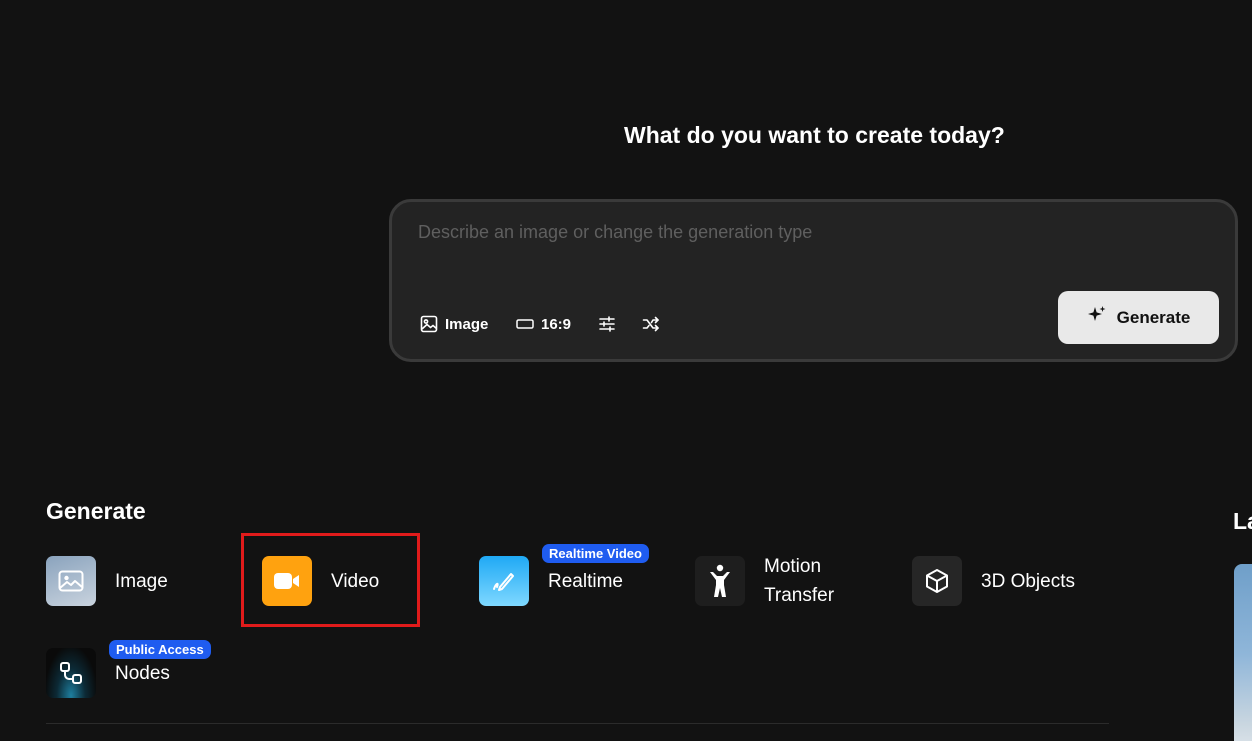 This screenshot has width=1252, height=741. I want to click on generate-button: Generate, so click(1138, 317).